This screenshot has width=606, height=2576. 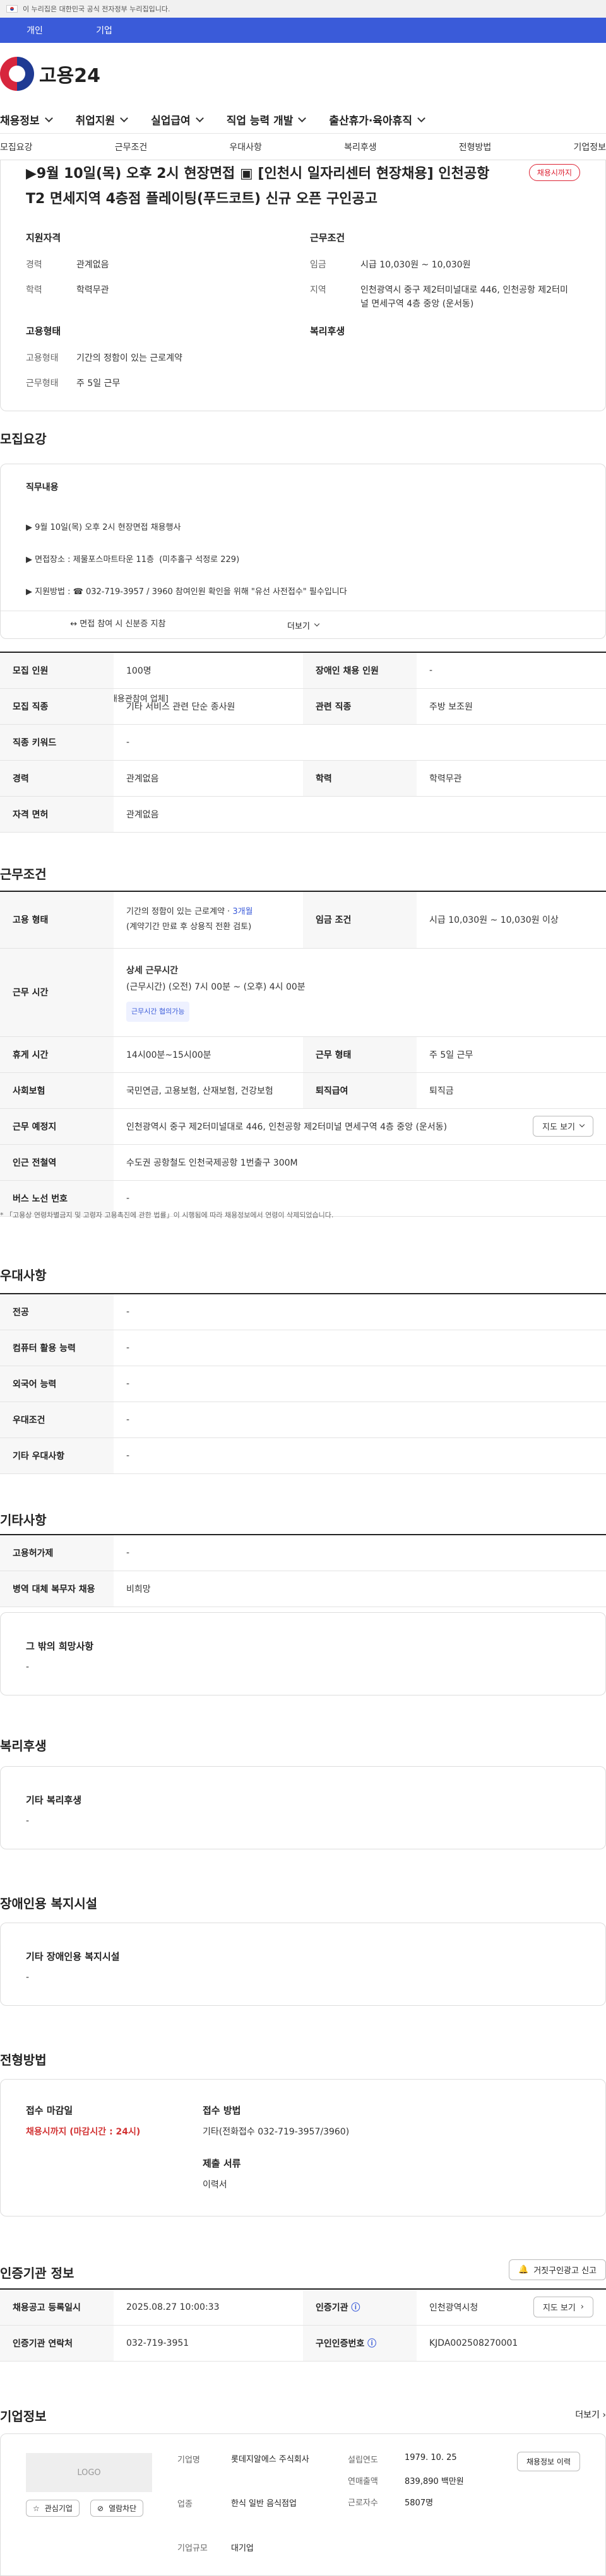 I want to click on table-row: 사회보험 국민연금, 고용보험, 산재보험, 건강보험 퇴직급여 퇴직금, so click(x=303, y=1090).